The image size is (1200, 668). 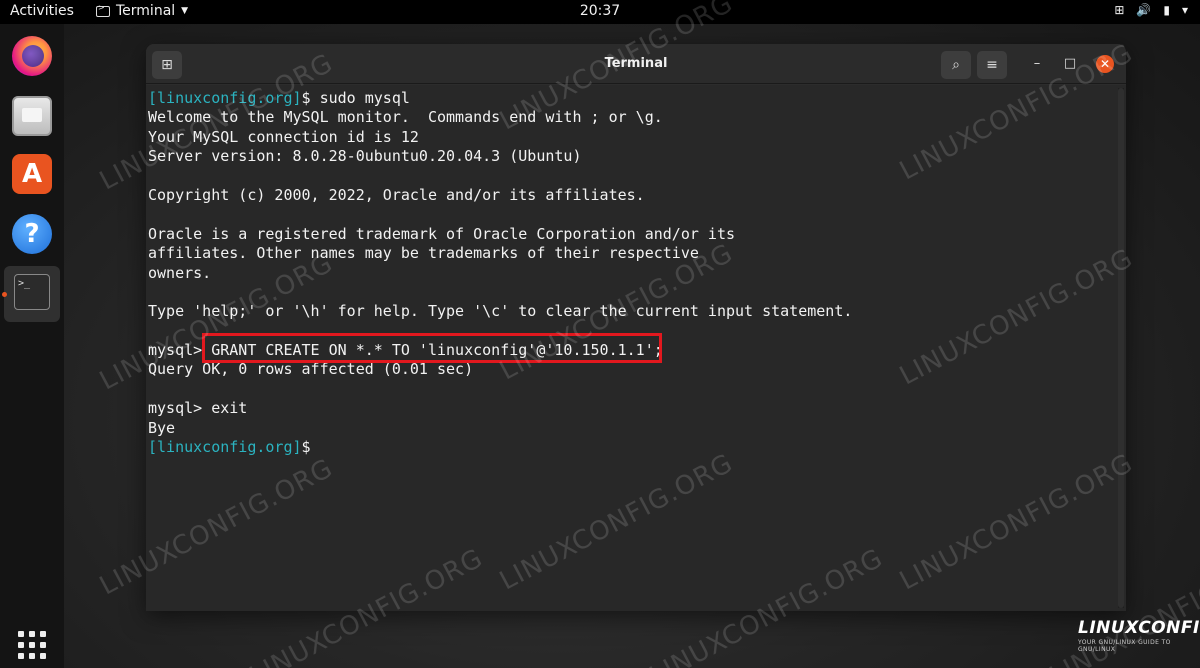 What do you see at coordinates (1184, 10) in the screenshot?
I see `power-menu-icon: ▾` at bounding box center [1184, 10].